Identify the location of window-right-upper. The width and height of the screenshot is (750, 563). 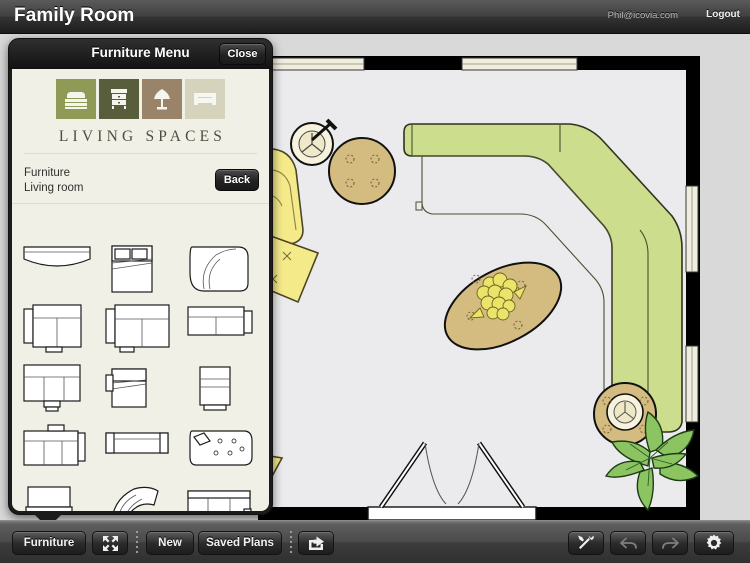
(692, 229).